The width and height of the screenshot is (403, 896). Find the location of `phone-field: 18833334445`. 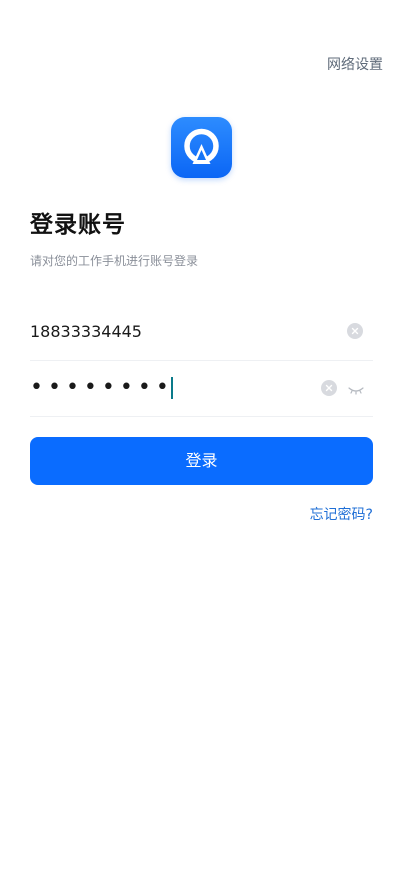

phone-field: 18833334445 is located at coordinates (201, 332).